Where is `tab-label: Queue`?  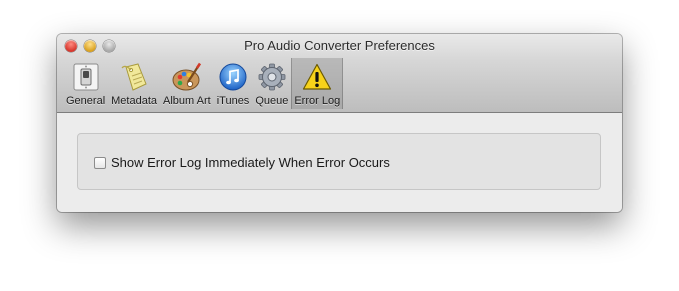 tab-label: Queue is located at coordinates (272, 101).